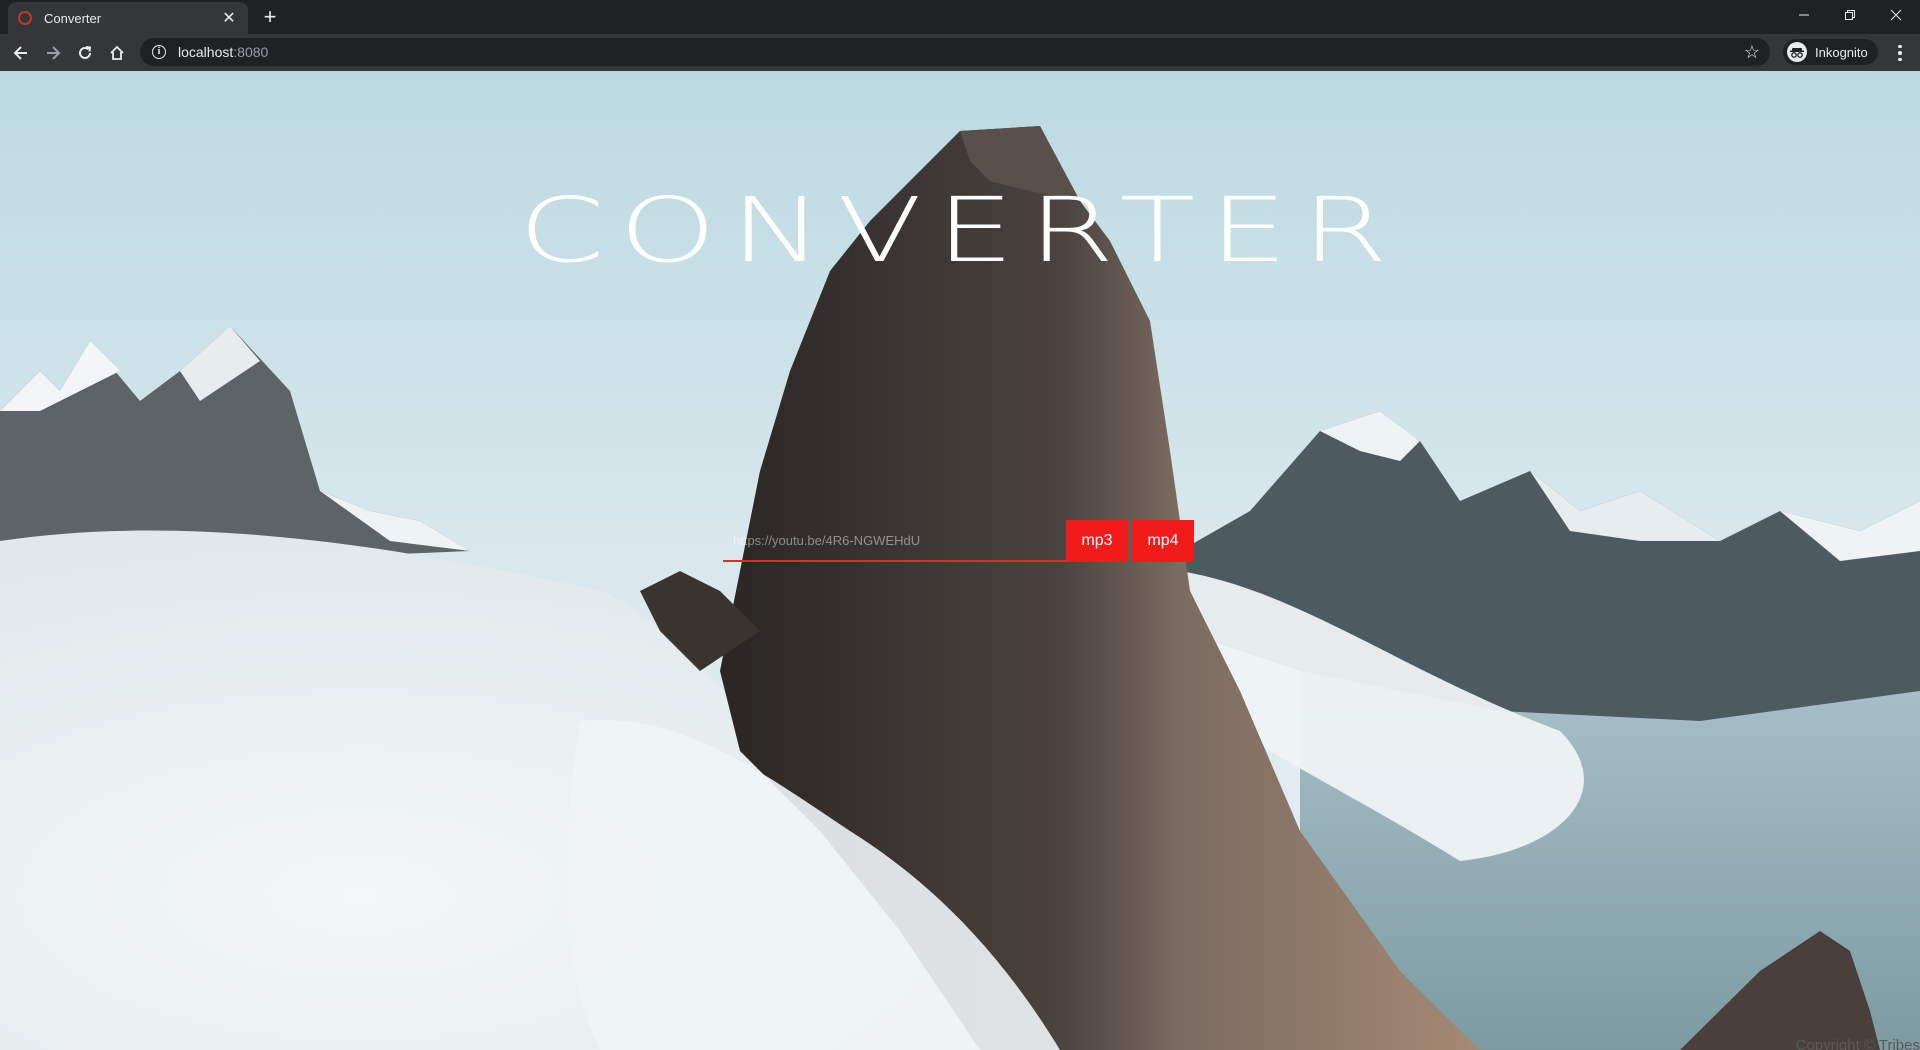 Image resolution: width=1920 pixels, height=1050 pixels. I want to click on close-icon, so click(1896, 15).